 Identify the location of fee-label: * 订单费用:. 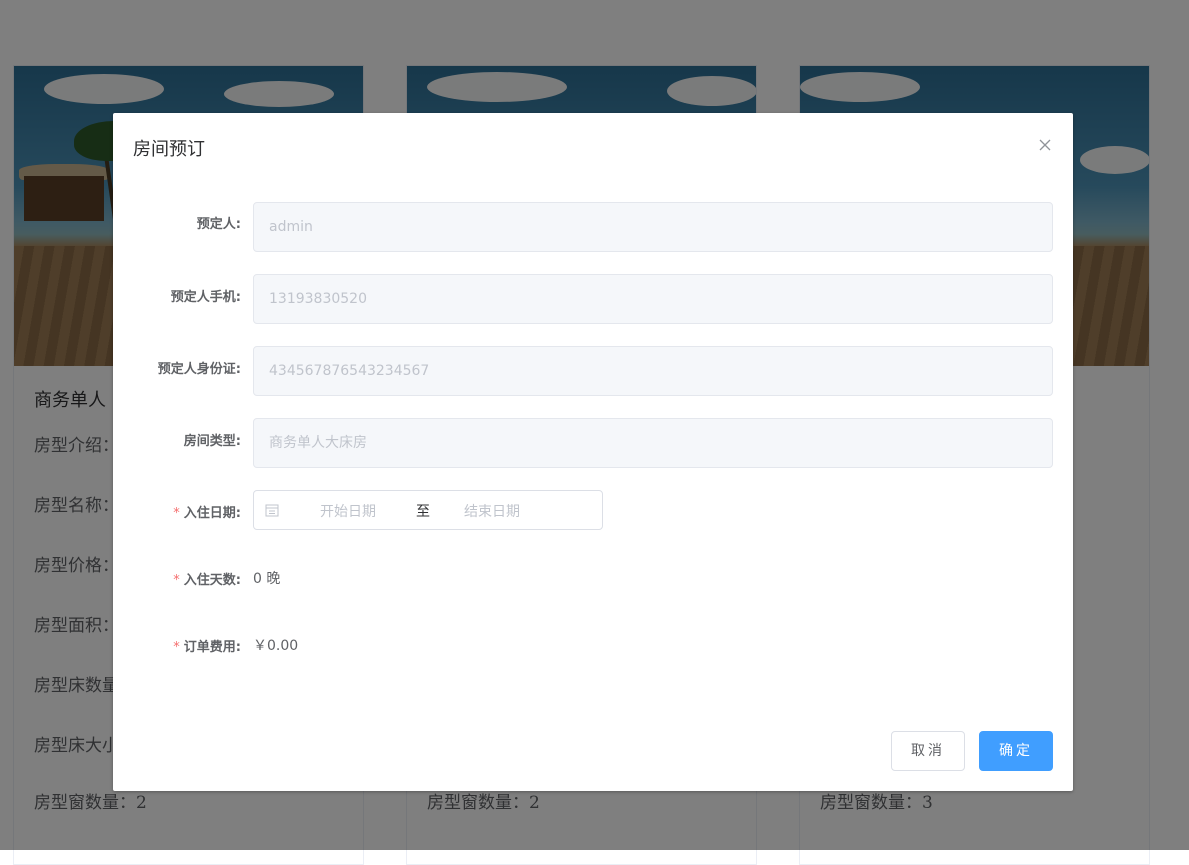
(177, 645).